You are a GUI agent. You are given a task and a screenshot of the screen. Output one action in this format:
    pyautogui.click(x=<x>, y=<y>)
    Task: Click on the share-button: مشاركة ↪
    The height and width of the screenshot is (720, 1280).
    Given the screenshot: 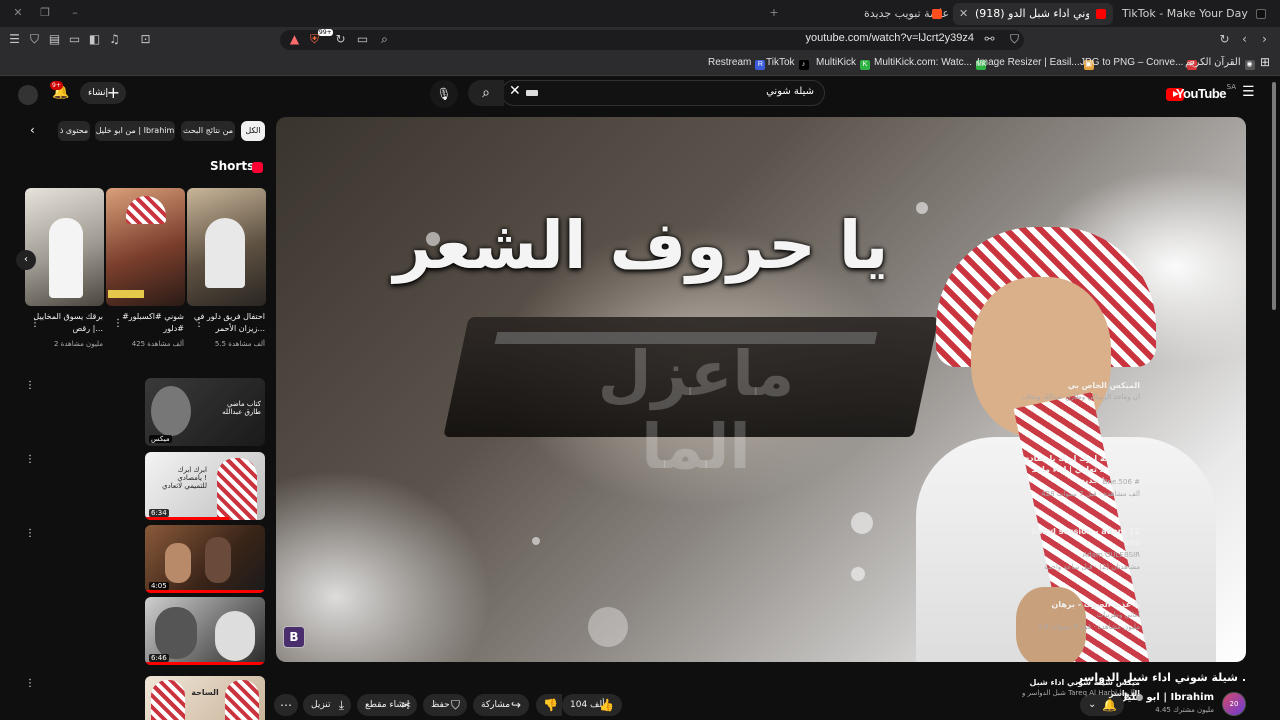 What is the action you would take?
    pyautogui.click(x=501, y=705)
    